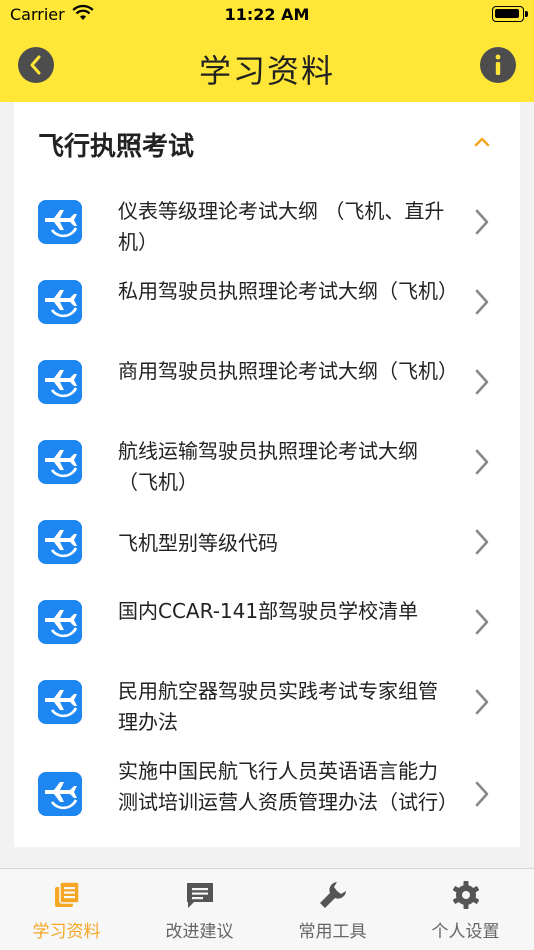 This screenshot has width=534, height=950. What do you see at coordinates (267, 626) in the screenshot?
I see `list-item: 国内CCAR-141部驾驶员学校清单` at bounding box center [267, 626].